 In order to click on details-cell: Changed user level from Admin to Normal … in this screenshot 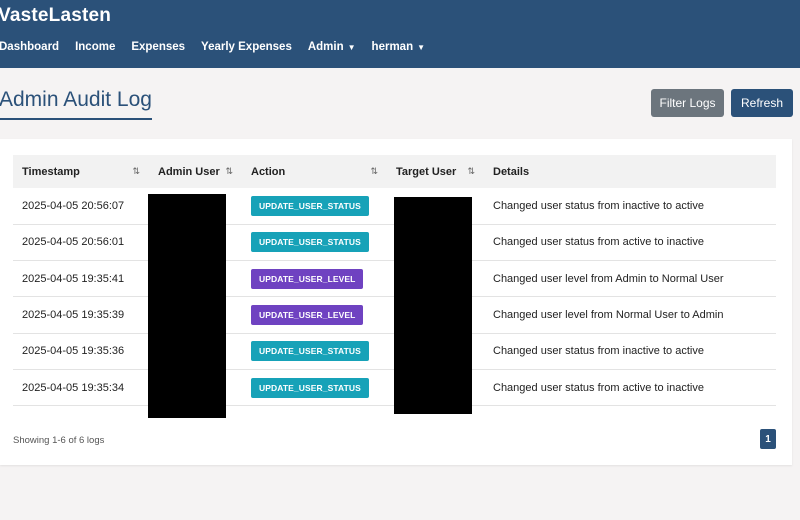, I will do `click(608, 278)`.